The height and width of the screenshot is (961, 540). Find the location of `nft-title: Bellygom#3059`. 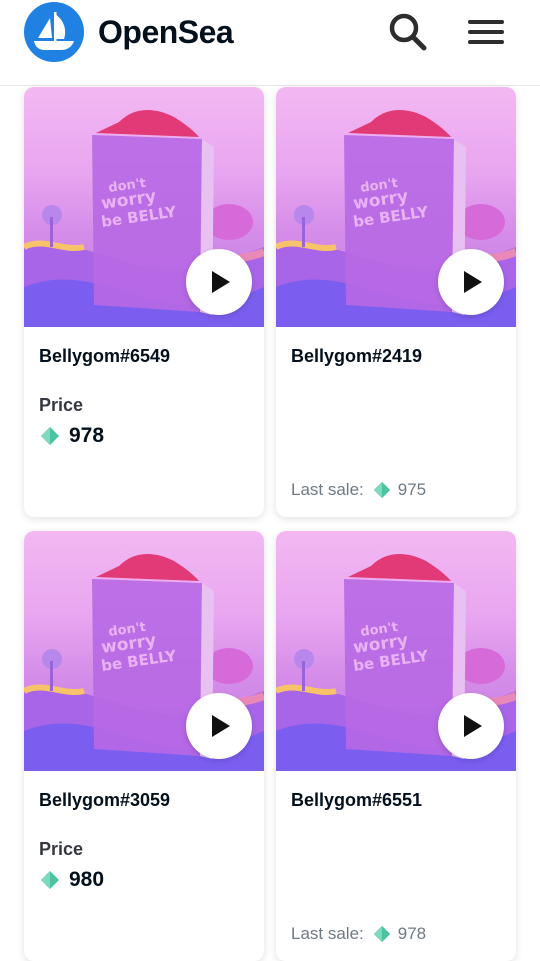

nft-title: Bellygom#3059 is located at coordinates (104, 800).